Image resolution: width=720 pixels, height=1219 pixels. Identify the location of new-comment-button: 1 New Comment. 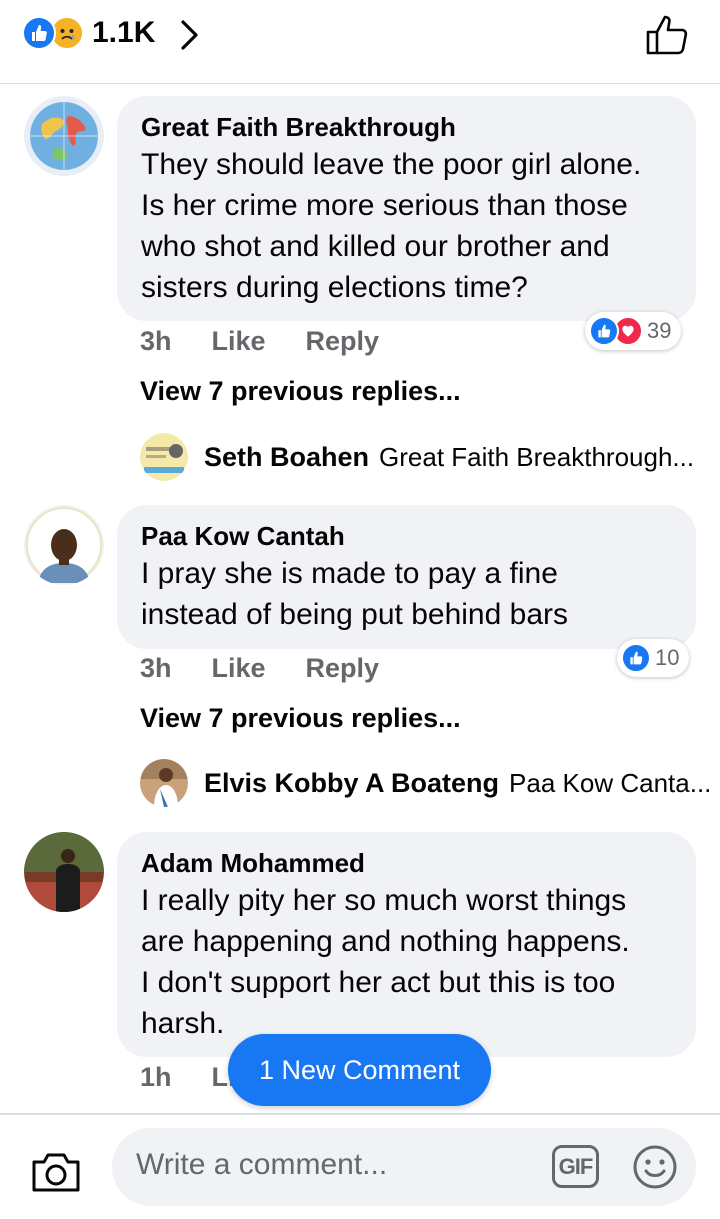
(359, 1070).